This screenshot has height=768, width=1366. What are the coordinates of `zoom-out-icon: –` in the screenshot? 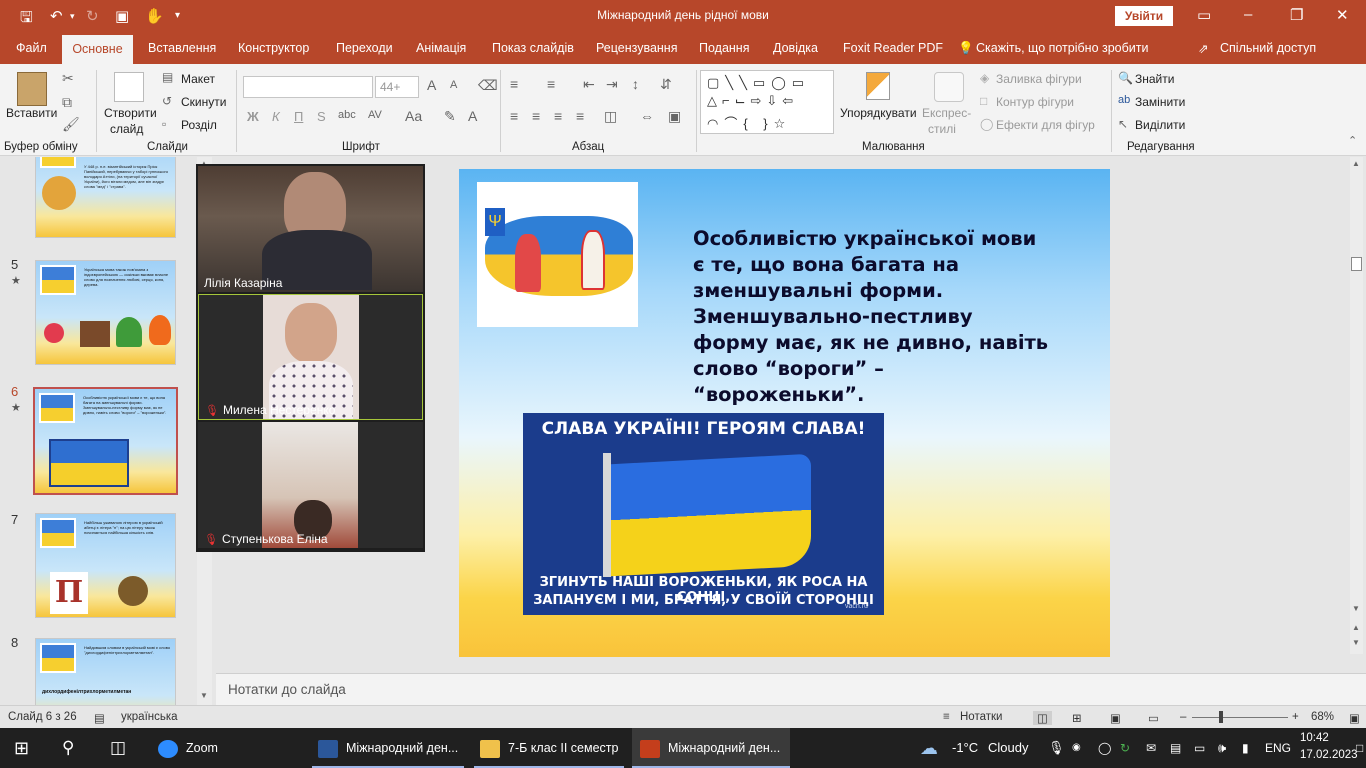 It's located at (1183, 717).